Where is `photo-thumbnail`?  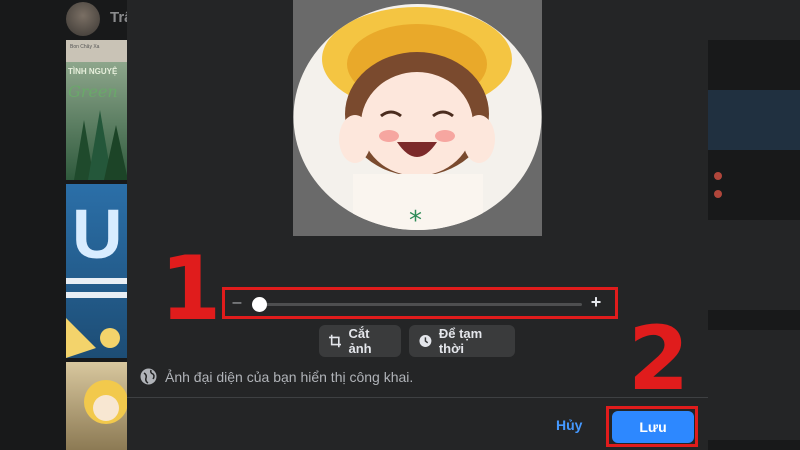
photo-thumbnail is located at coordinates (97, 406).